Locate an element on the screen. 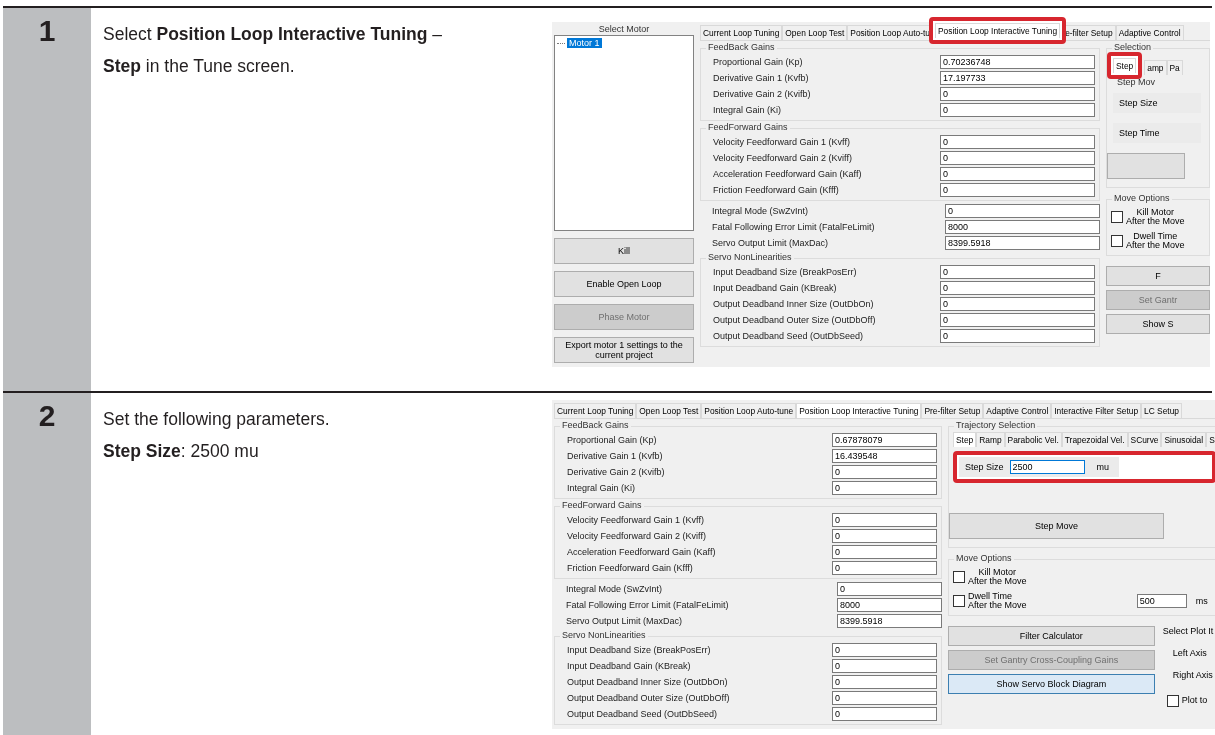  action-button: Show Servo Block Diagram is located at coordinates (1051, 683).